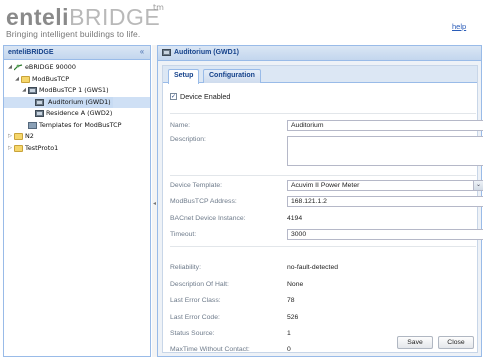 This screenshot has height=360, width=483. Describe the element at coordinates (29, 136) in the screenshot. I see `tree-item-label: N2` at that location.